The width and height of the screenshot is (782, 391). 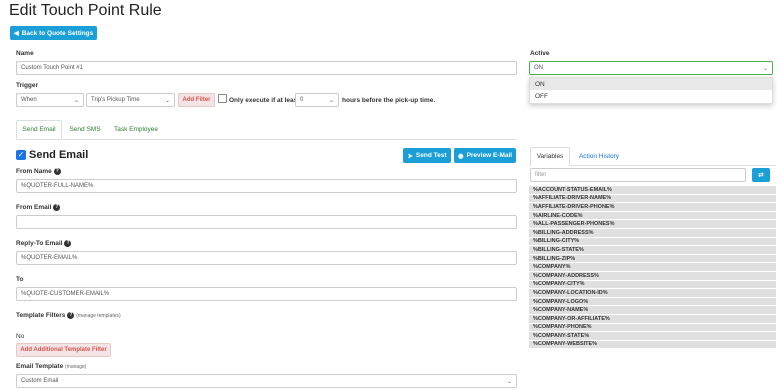 What do you see at coordinates (222, 98) in the screenshot?
I see `only-execute-checkbox` at bounding box center [222, 98].